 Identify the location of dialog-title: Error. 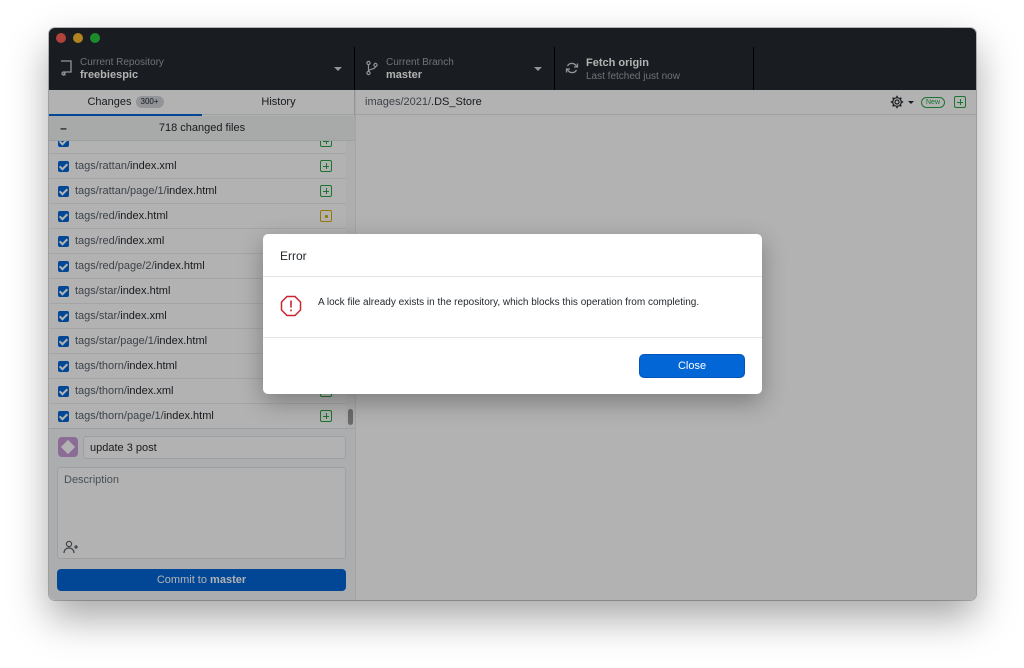
(293, 256).